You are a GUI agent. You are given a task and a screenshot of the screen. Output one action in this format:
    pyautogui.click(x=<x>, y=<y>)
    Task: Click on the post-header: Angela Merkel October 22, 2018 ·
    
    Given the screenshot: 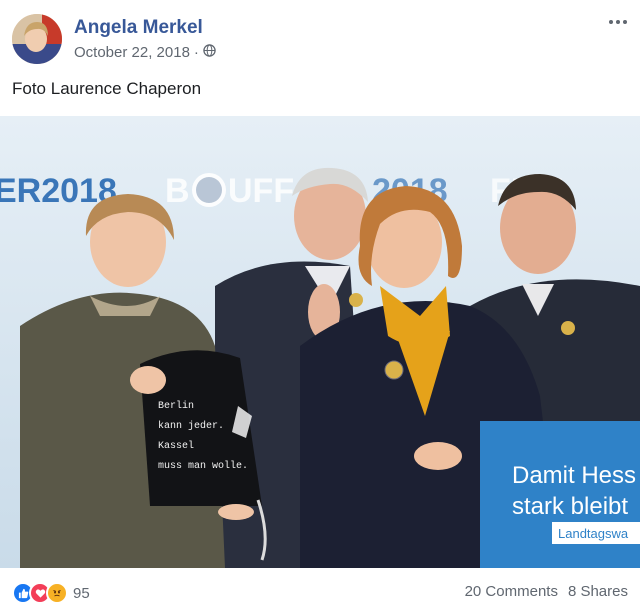 What is the action you would take?
    pyautogui.click(x=320, y=36)
    